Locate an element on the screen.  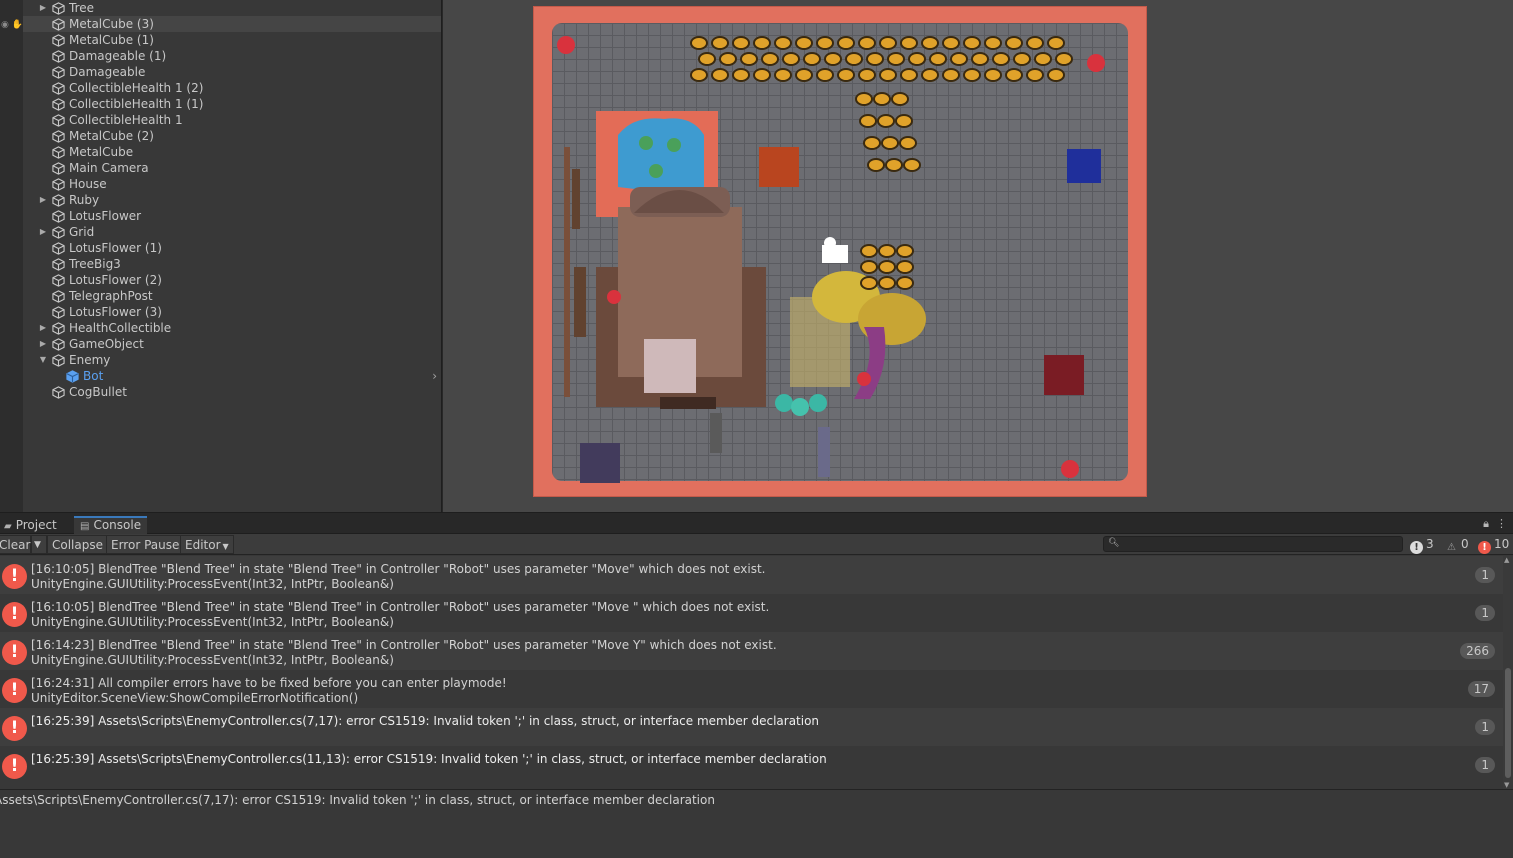
tab-project: ▰ Project is located at coordinates (31, 525).